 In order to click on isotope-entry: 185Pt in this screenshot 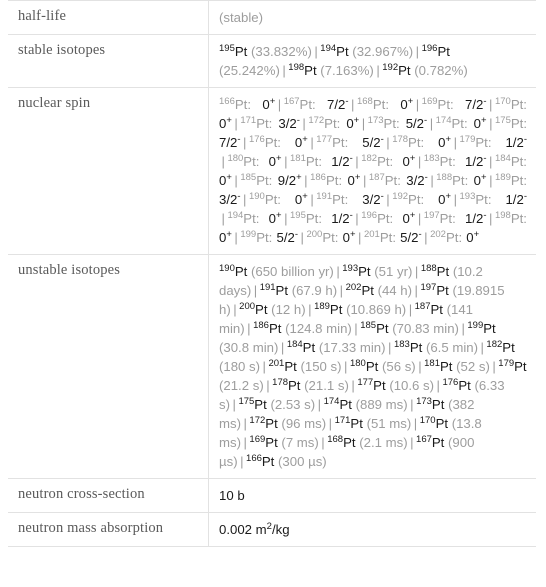, I will do `click(374, 328)`.